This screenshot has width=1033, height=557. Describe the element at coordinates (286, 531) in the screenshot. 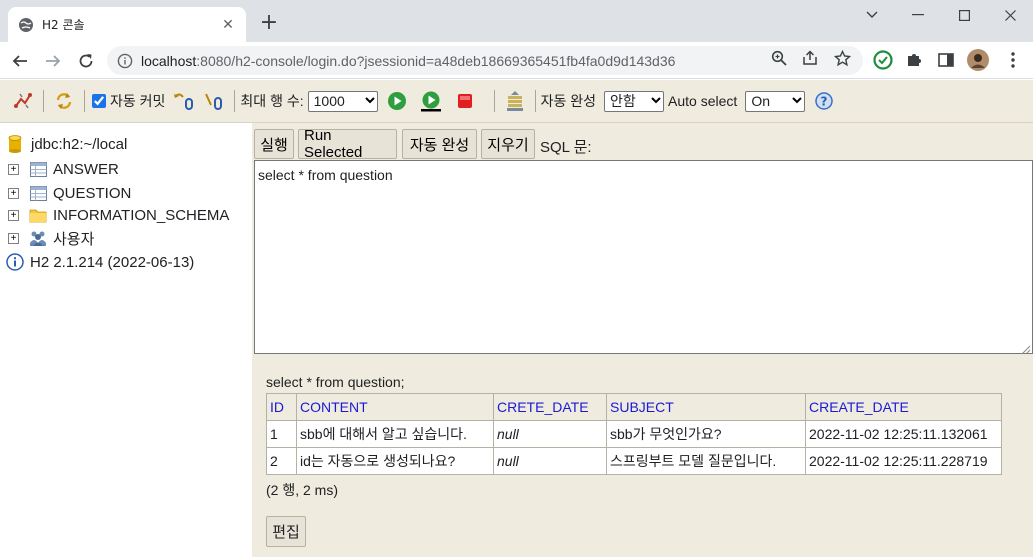

I see `edit-button: 편집` at that location.